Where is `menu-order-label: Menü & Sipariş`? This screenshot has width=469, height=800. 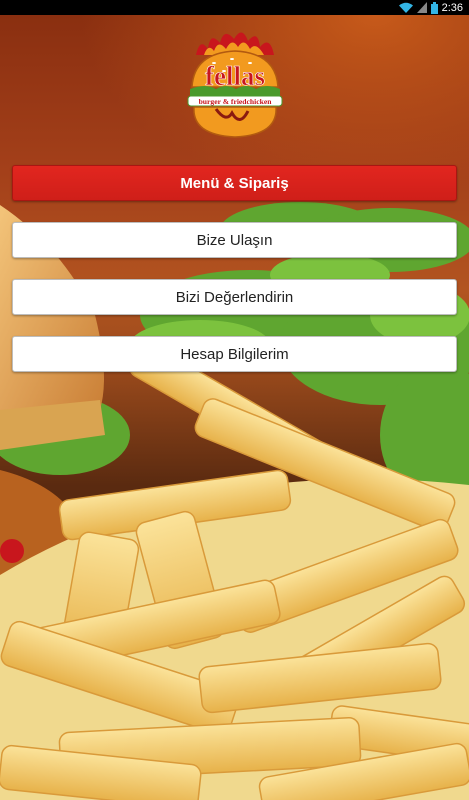
menu-order-label: Menü & Sipariş is located at coordinates (234, 183).